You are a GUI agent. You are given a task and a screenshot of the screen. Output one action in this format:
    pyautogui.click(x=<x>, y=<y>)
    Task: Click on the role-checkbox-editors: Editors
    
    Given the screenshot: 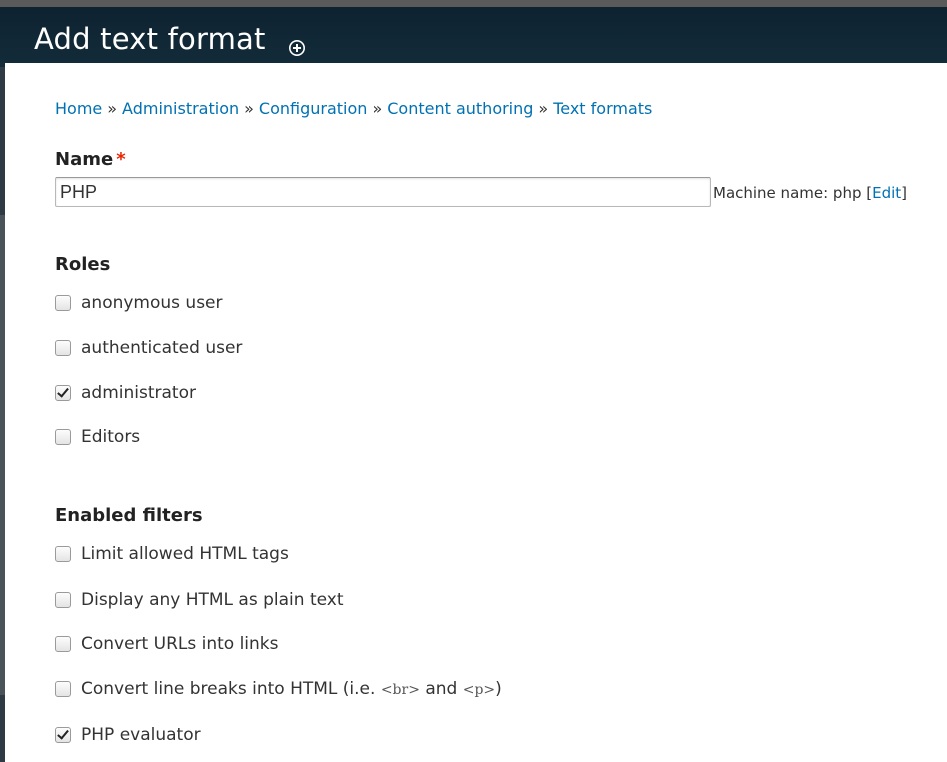 What is the action you would take?
    pyautogui.click(x=97, y=437)
    